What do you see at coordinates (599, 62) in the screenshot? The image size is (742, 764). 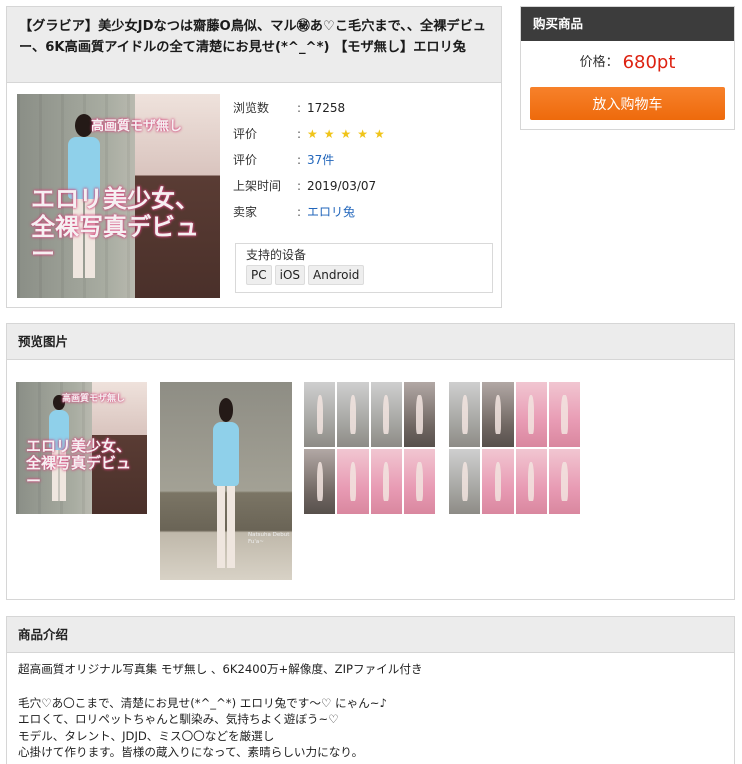 I see `price-label: 价格：` at bounding box center [599, 62].